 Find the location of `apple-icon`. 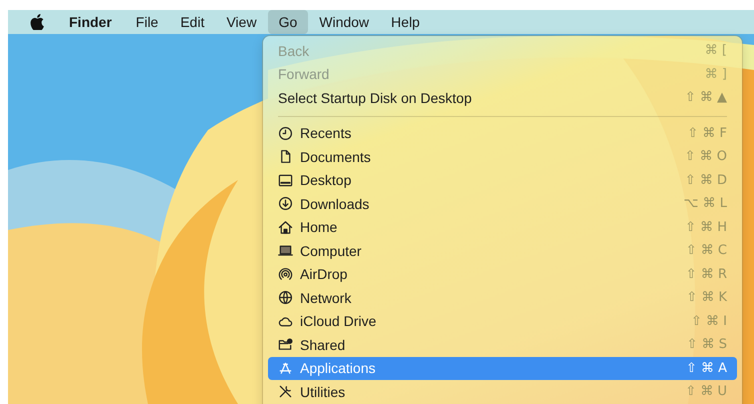

apple-icon is located at coordinates (37, 22).